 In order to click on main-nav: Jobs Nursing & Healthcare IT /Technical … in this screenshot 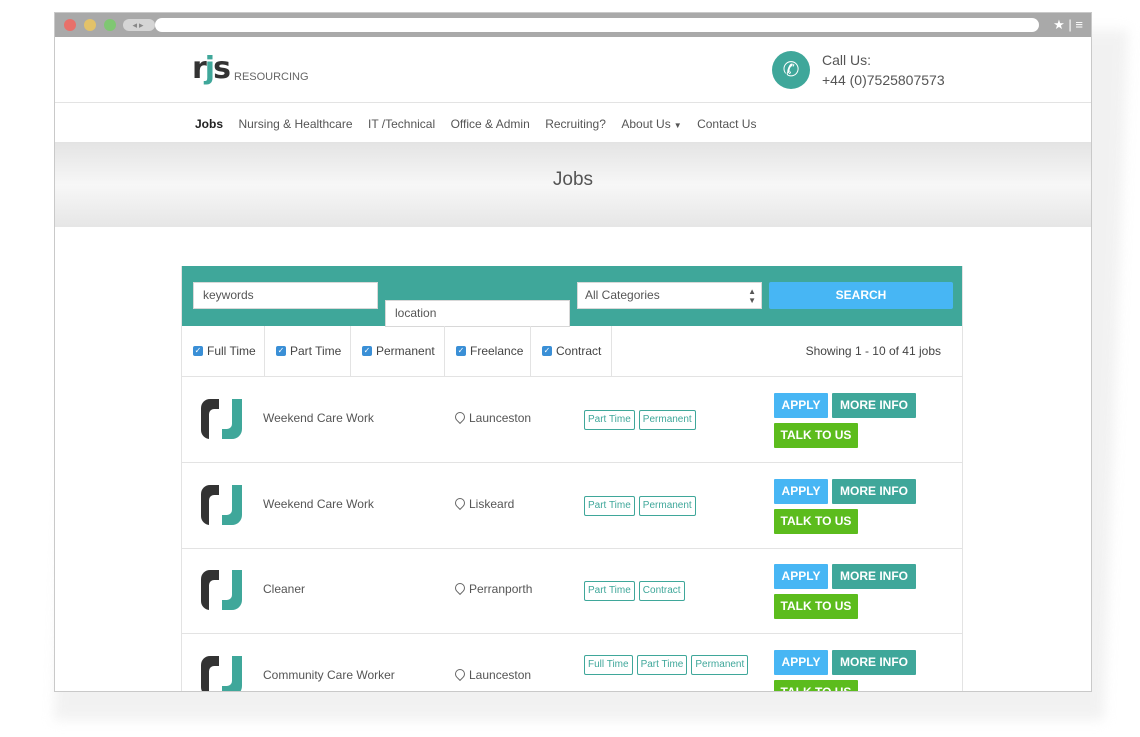, I will do `click(573, 123)`.